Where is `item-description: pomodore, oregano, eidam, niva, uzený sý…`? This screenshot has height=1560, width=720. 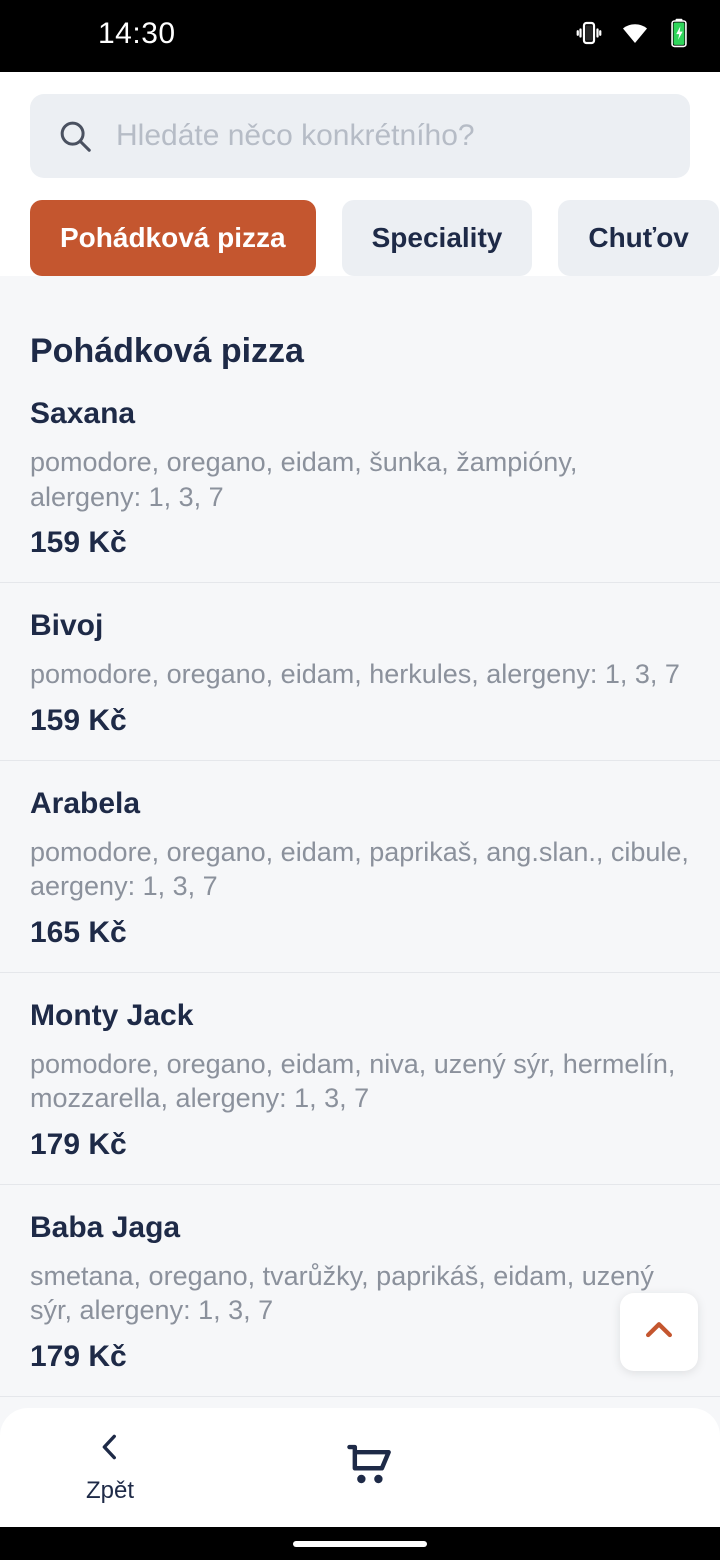 item-description: pomodore, oregano, eidam, niva, uzený sý… is located at coordinates (353, 1081).